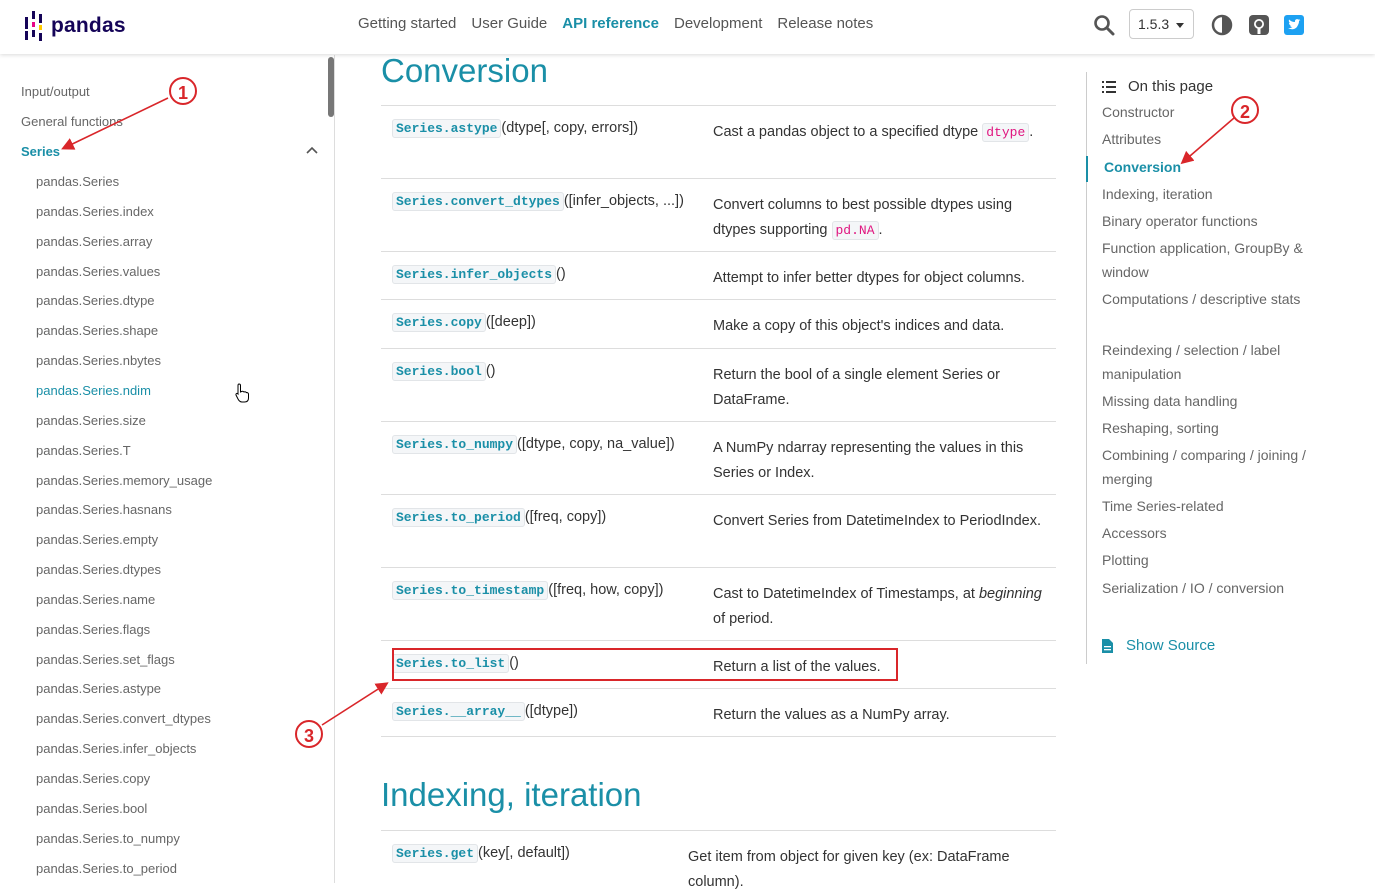 Image resolution: width=1375 pixels, height=895 pixels. I want to click on api-signature: Series.bool(), so click(552, 371).